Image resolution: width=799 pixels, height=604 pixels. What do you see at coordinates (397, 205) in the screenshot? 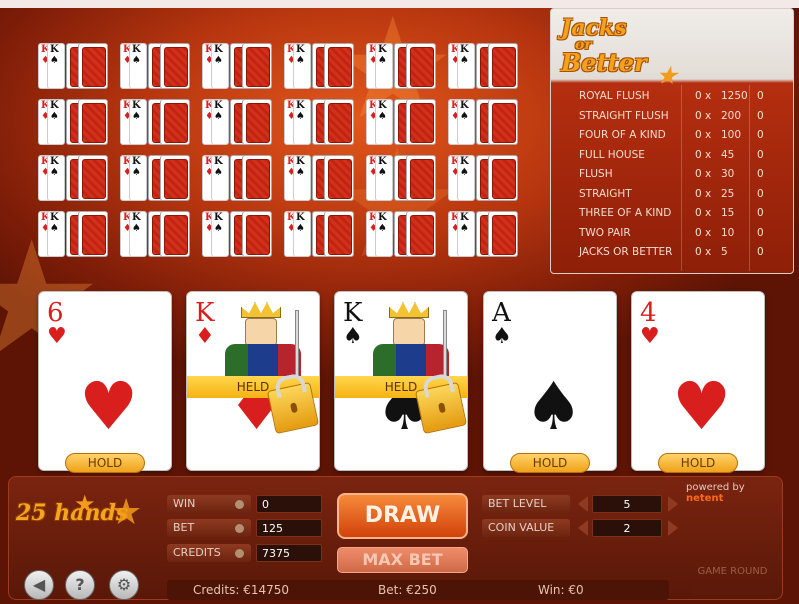
I see `background-star: ★` at bounding box center [397, 205].